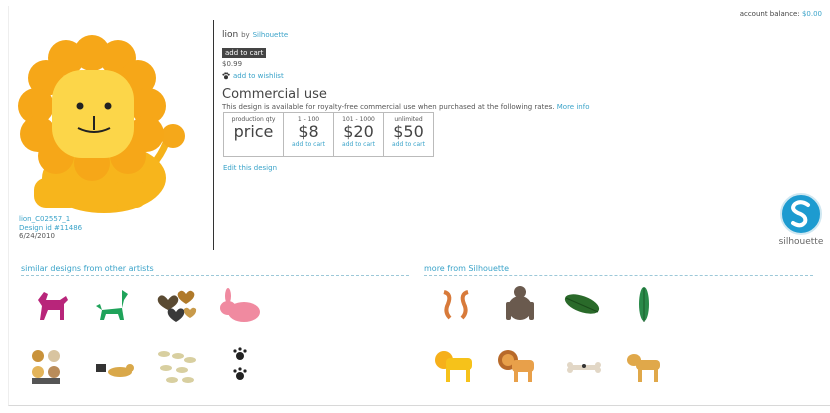 This screenshot has width=830, height=413. What do you see at coordinates (37, 236) in the screenshot?
I see `design-date: 6/24/2010` at bounding box center [37, 236].